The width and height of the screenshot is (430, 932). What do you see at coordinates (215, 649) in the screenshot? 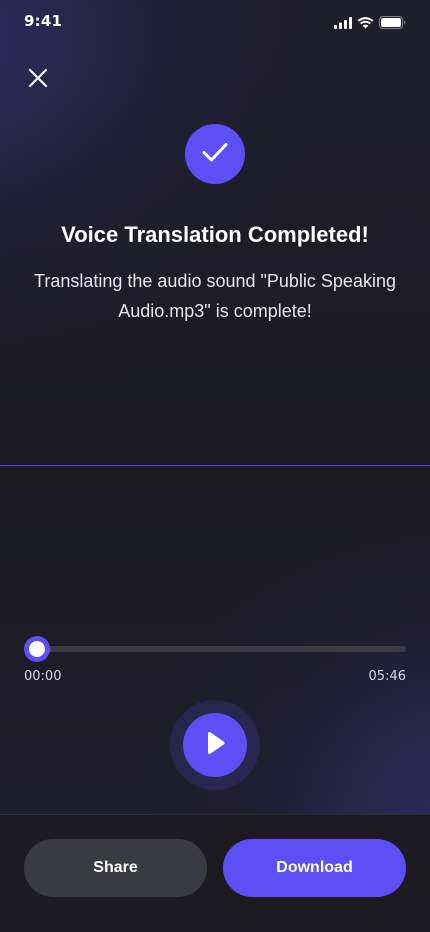
I see `audio-progress-track` at bounding box center [215, 649].